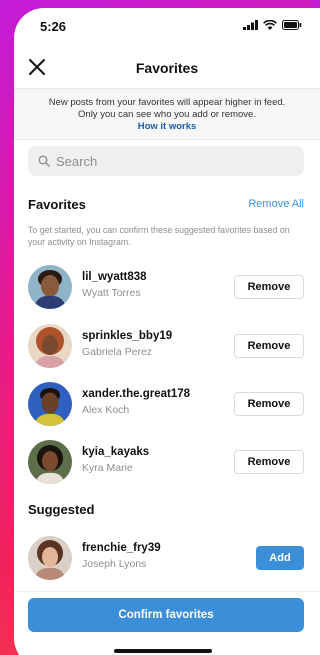  Describe the element at coordinates (136, 394) in the screenshot. I see `username: xander.the.great178` at that location.